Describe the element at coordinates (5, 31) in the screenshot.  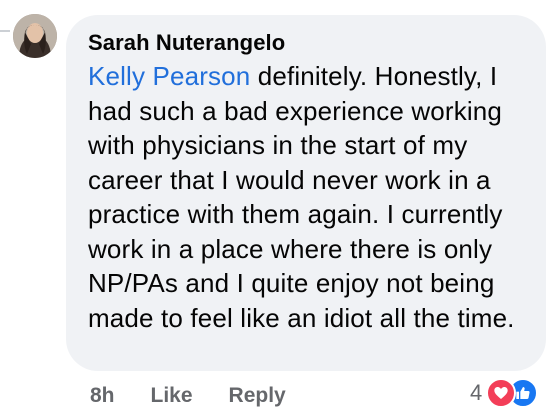
I see `thread-connector-line` at that location.